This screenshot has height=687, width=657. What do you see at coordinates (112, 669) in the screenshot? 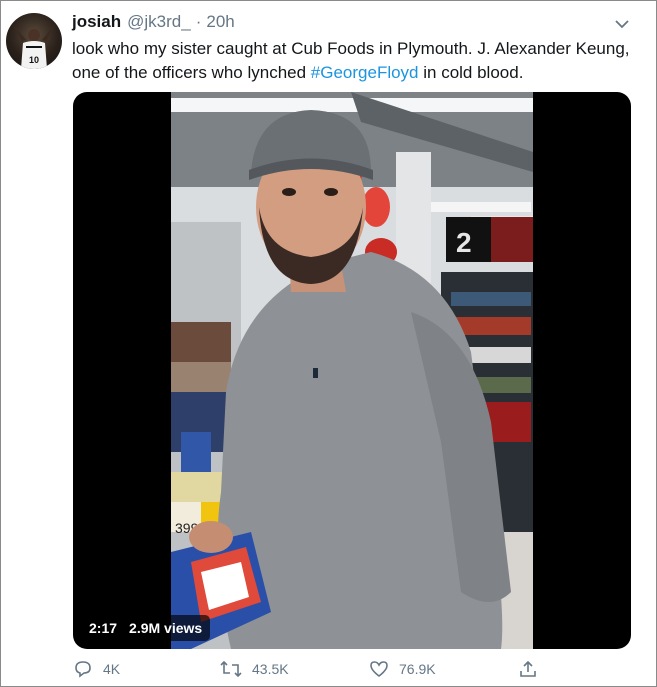
I see `reply-count: 4K` at bounding box center [112, 669].